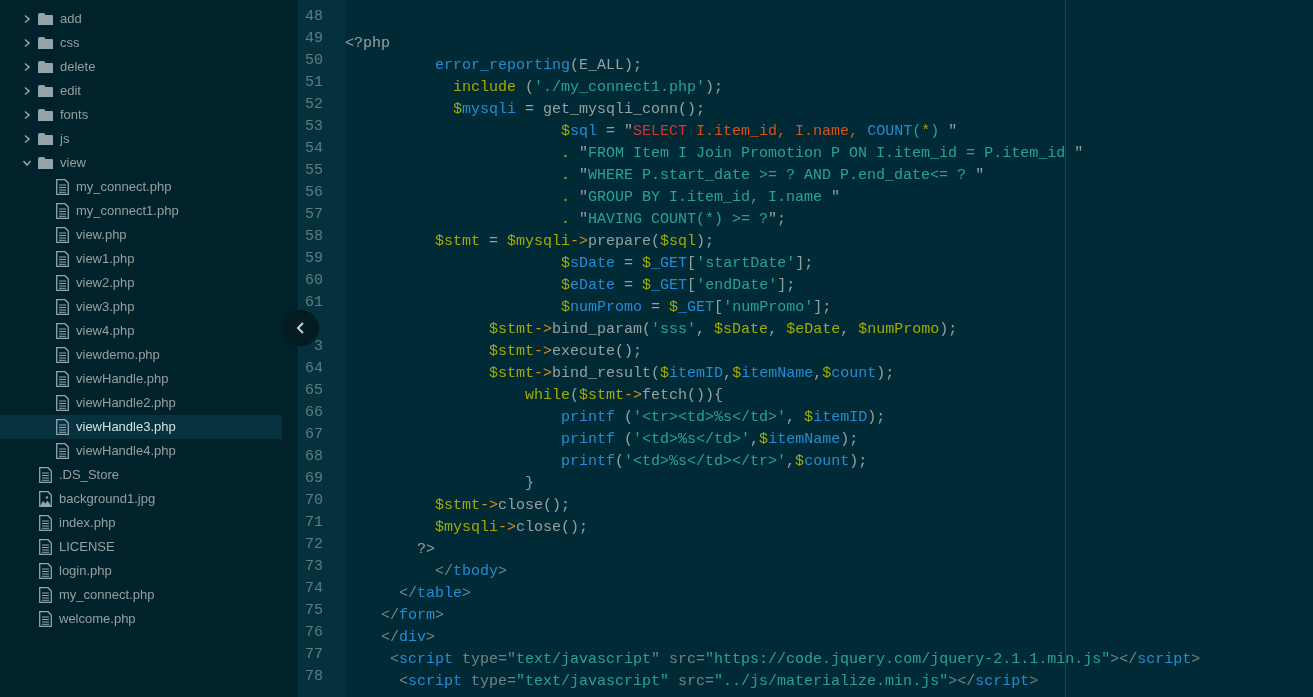  What do you see at coordinates (318, 346) in the screenshot?
I see `line-number: 3` at bounding box center [318, 346].